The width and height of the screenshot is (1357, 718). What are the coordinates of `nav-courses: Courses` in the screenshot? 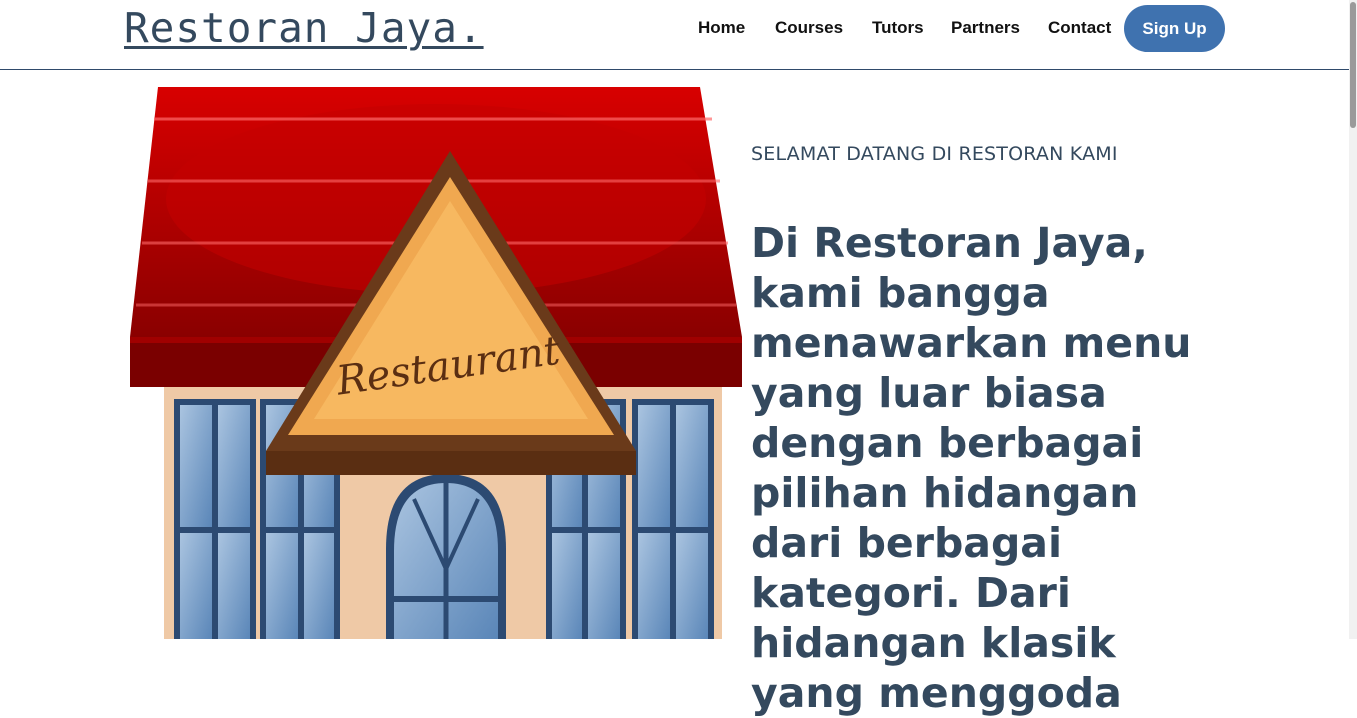 It's located at (809, 28).